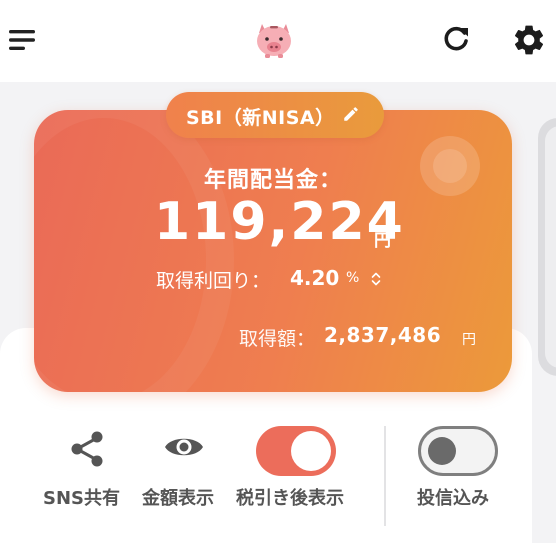  What do you see at coordinates (23, 40) in the screenshot?
I see `hamburger-menu-icon` at bounding box center [23, 40].